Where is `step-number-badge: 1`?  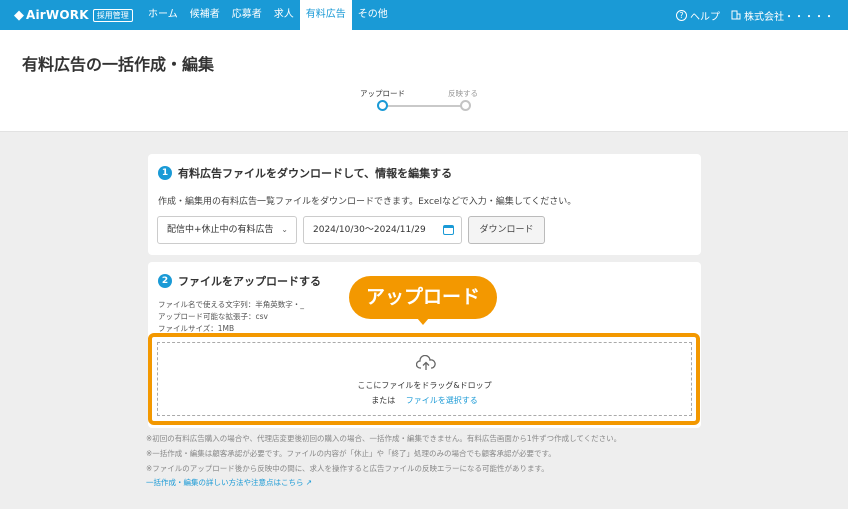 step-number-badge: 1 is located at coordinates (165, 173).